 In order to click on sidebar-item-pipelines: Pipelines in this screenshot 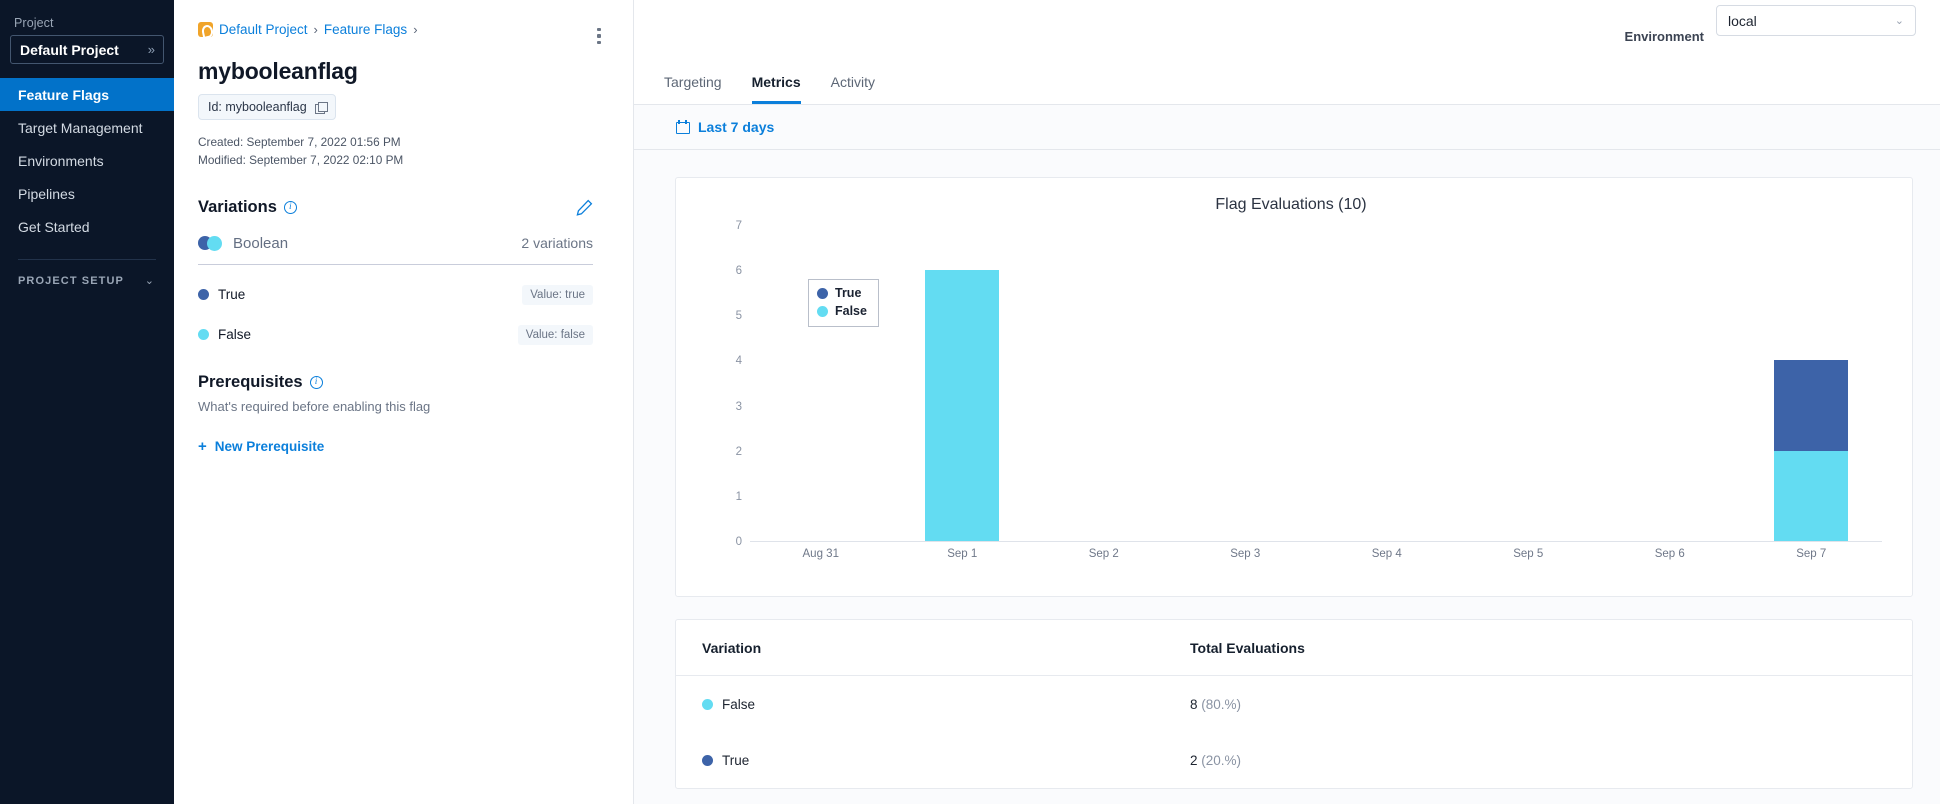, I will do `click(87, 193)`.